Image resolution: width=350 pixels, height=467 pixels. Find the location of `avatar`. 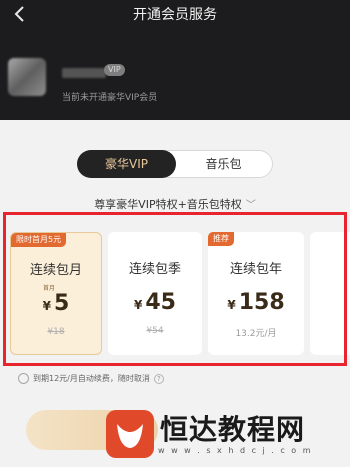

avatar is located at coordinates (27, 77).